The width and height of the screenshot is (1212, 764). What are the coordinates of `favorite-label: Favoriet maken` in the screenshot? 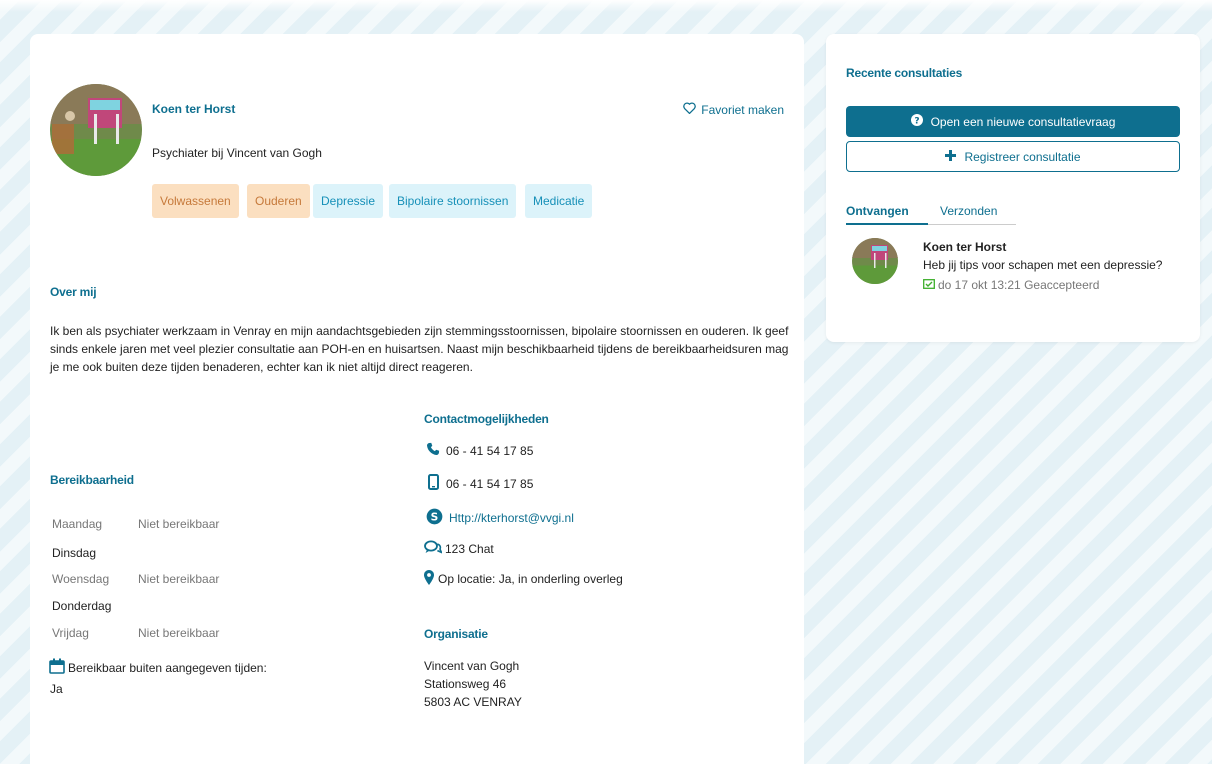 It's located at (742, 109).